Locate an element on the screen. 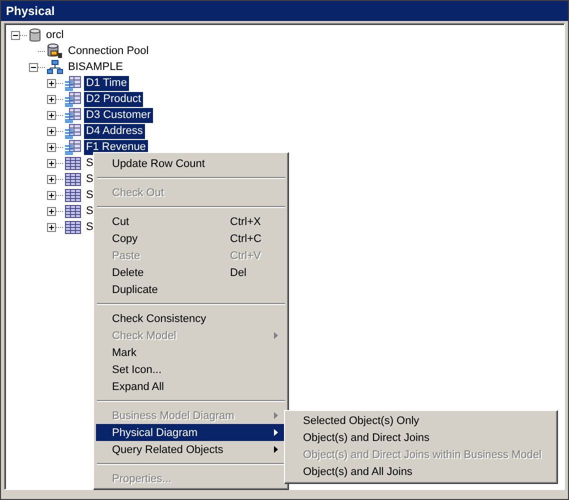  tree-item: D4 Address is located at coordinates (114, 131).